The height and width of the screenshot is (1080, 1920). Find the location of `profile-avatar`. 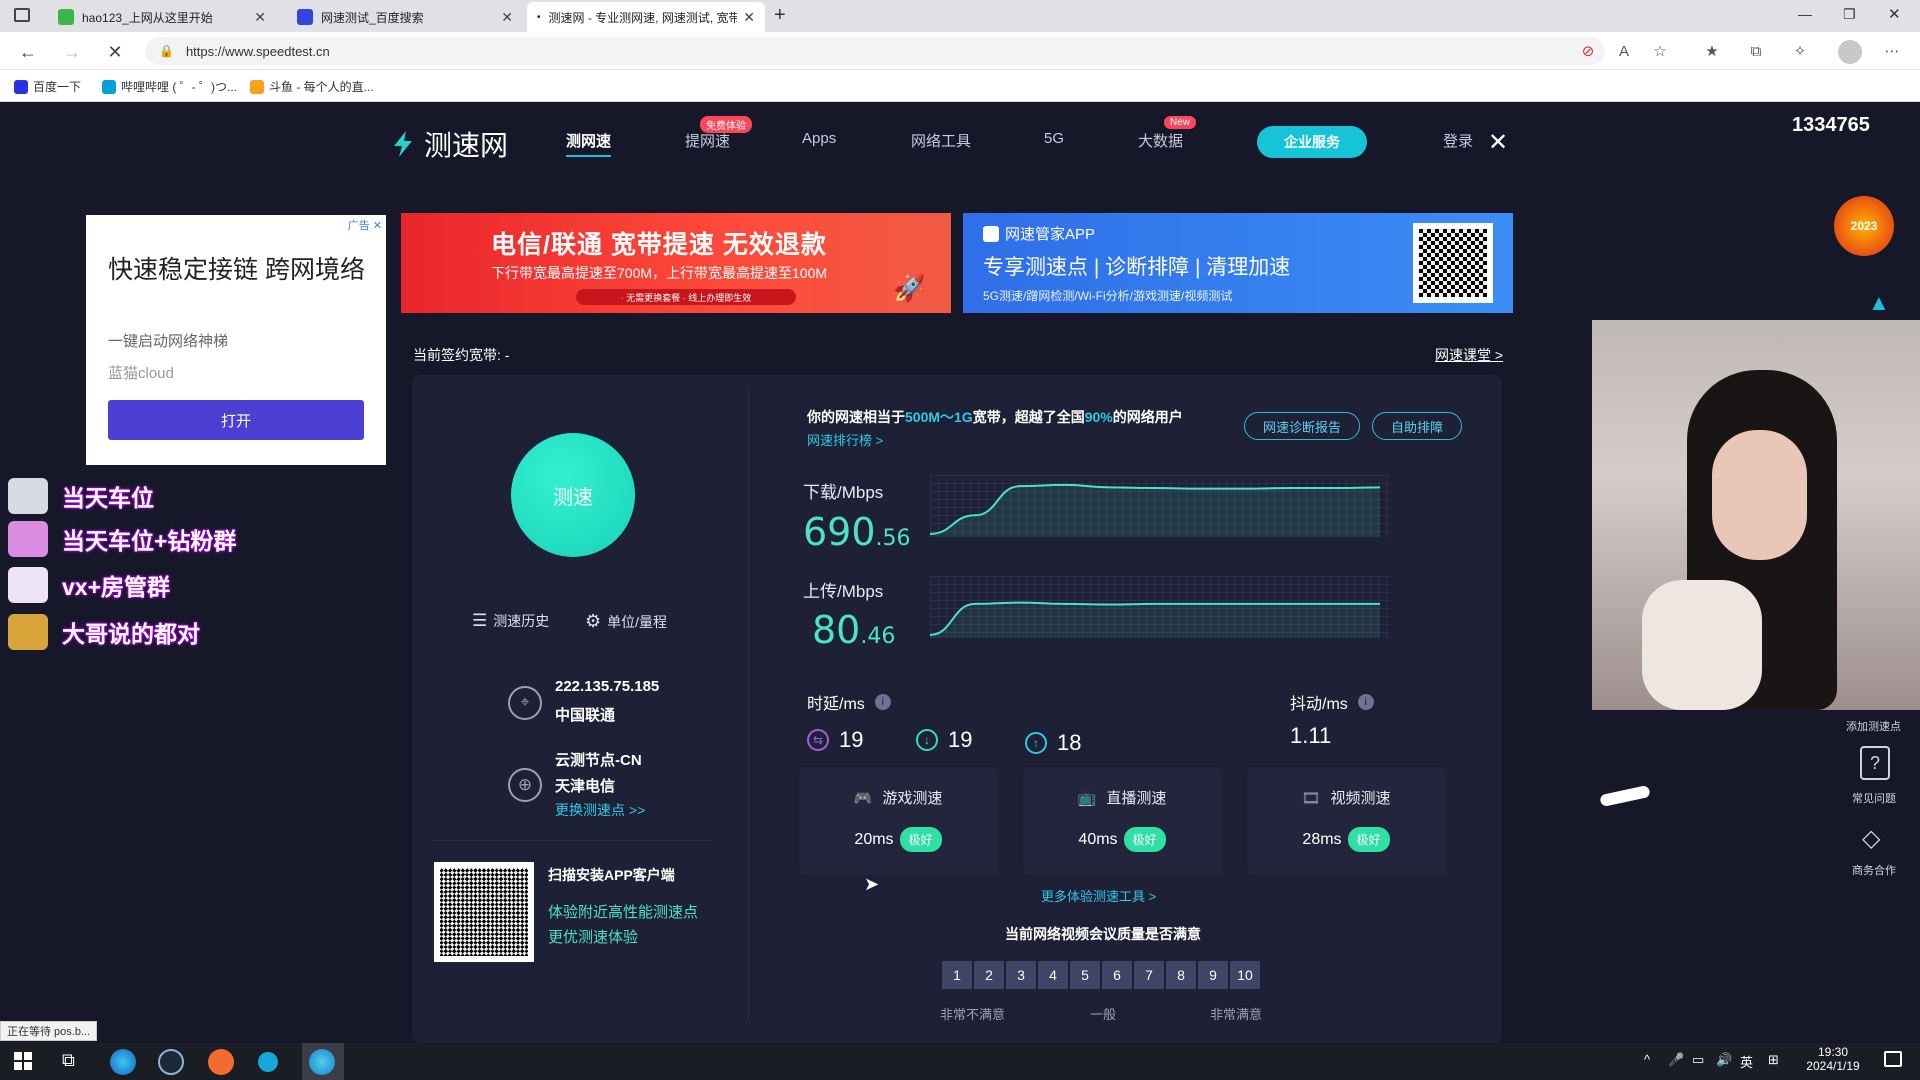

profile-avatar is located at coordinates (1850, 52).